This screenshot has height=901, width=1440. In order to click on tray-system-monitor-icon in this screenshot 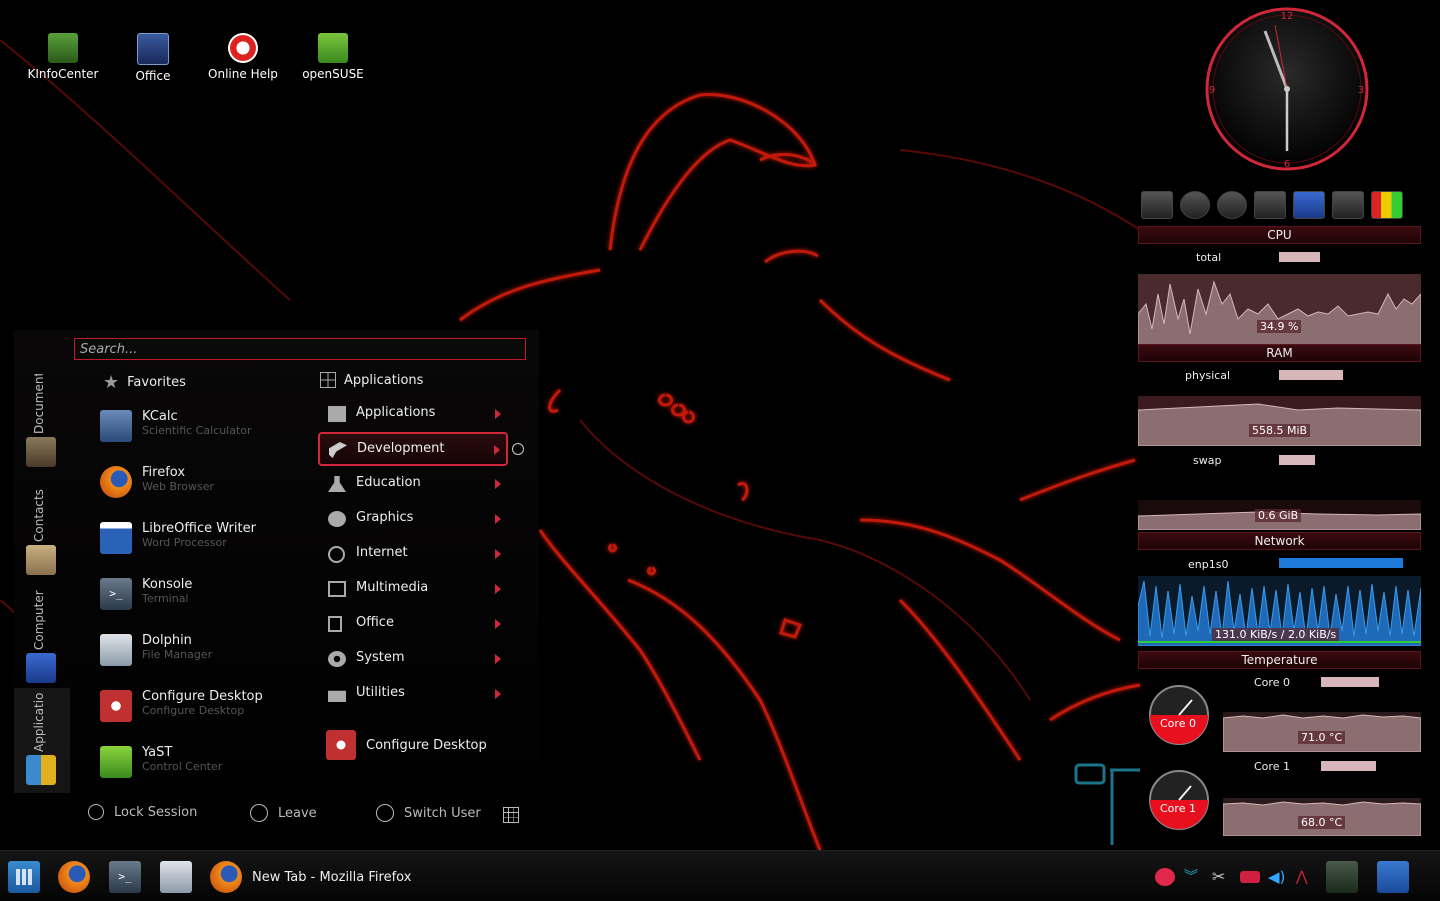, I will do `click(1342, 877)`.